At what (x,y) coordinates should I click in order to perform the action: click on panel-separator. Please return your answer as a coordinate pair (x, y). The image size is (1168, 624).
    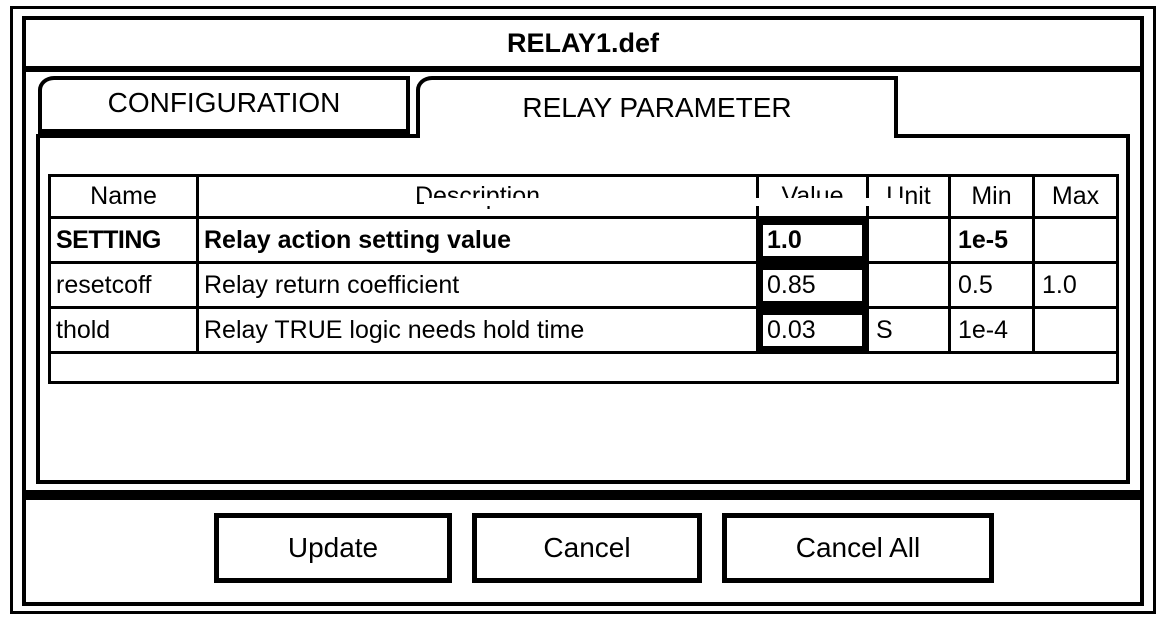
    Looking at the image, I should click on (583, 495).